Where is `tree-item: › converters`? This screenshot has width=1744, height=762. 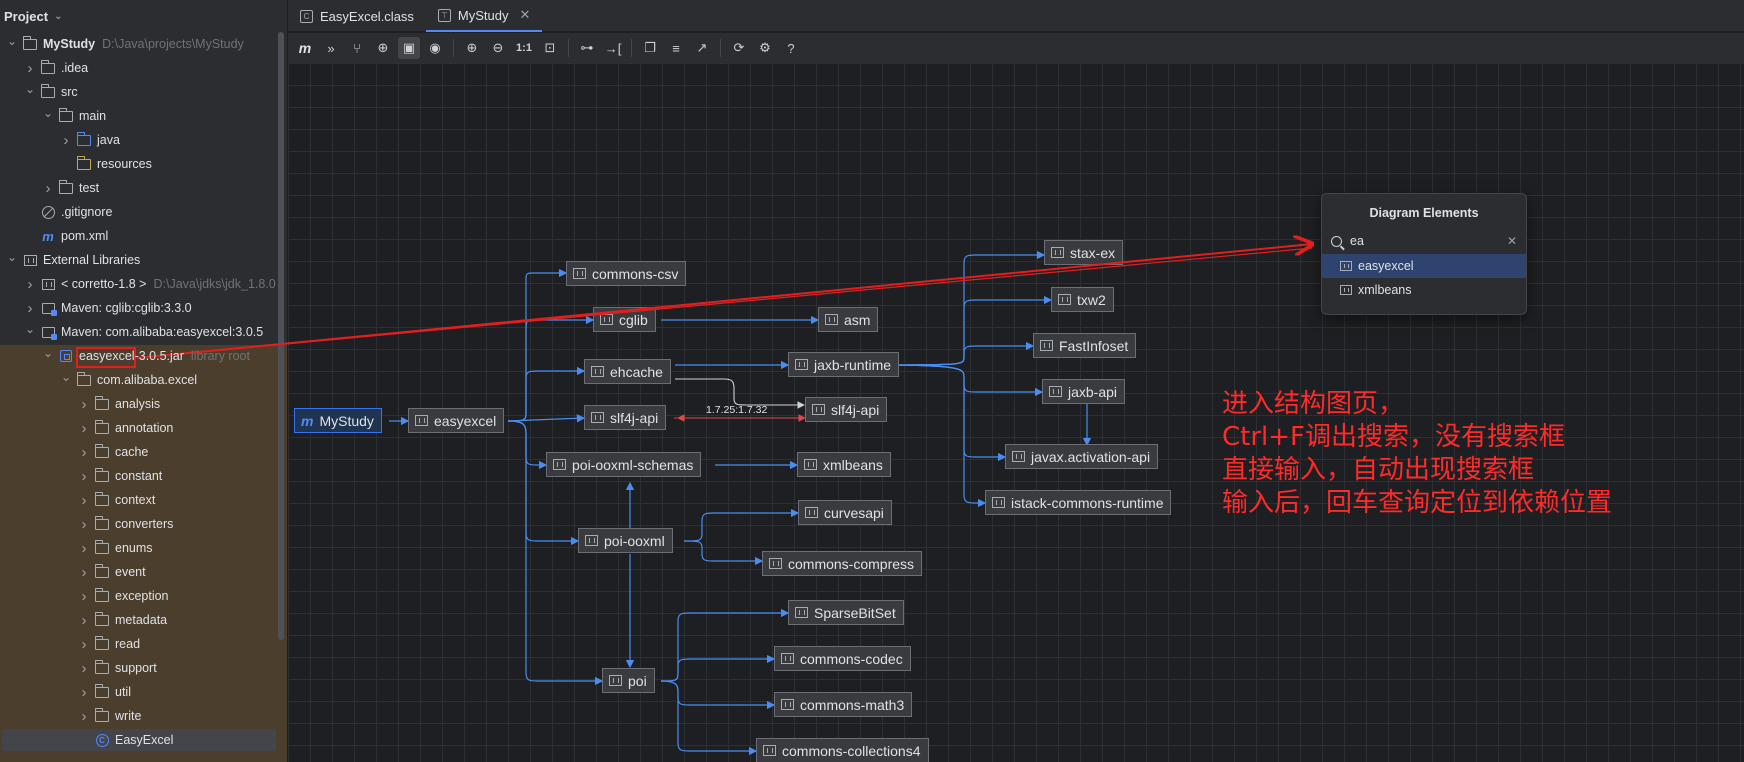
tree-item: › converters is located at coordinates (143, 524).